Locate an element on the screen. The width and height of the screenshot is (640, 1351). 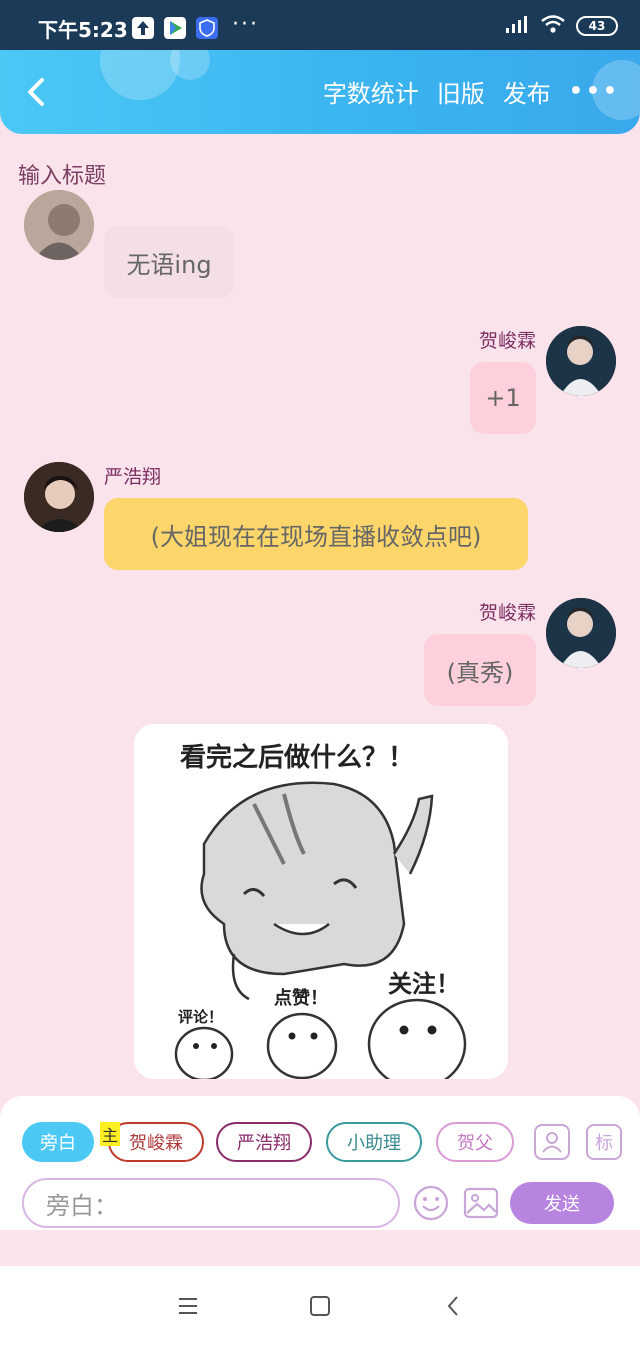
wifi-icon is located at coordinates (553, 26).